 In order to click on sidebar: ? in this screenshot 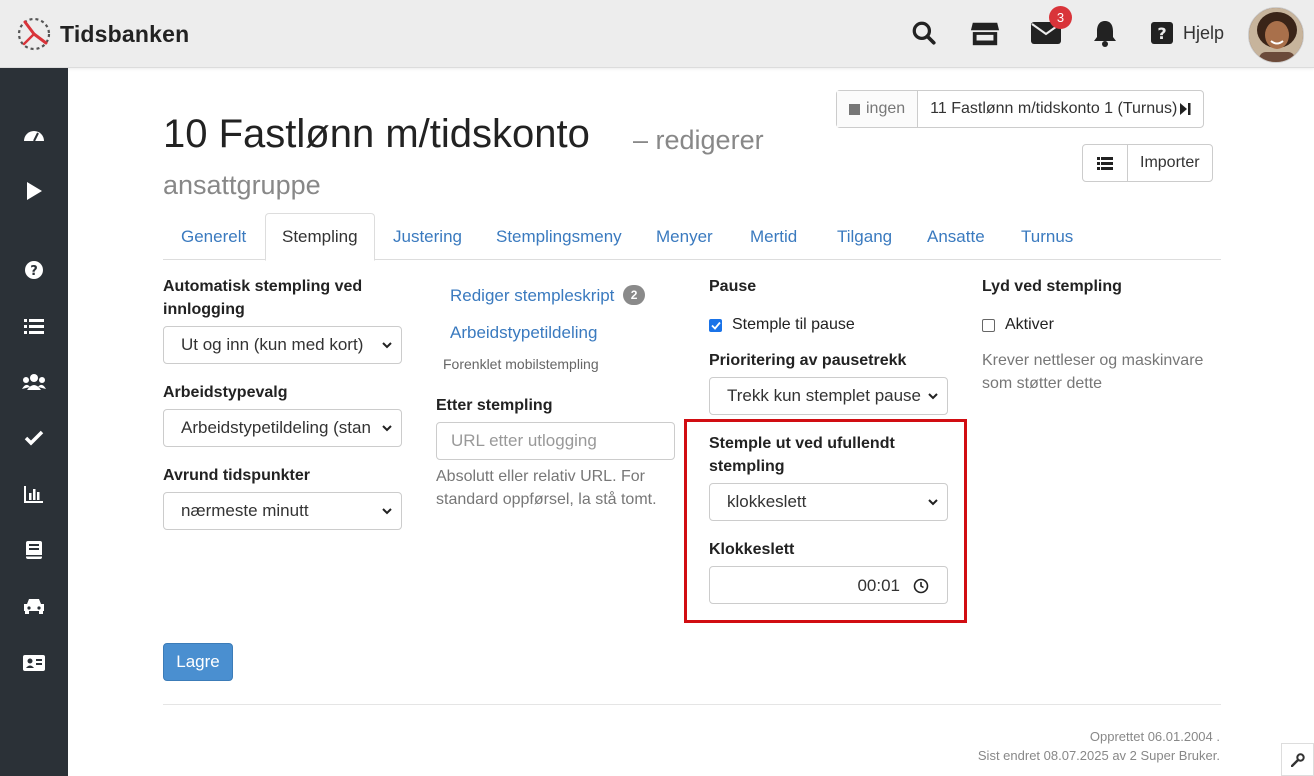, I will do `click(34, 422)`.